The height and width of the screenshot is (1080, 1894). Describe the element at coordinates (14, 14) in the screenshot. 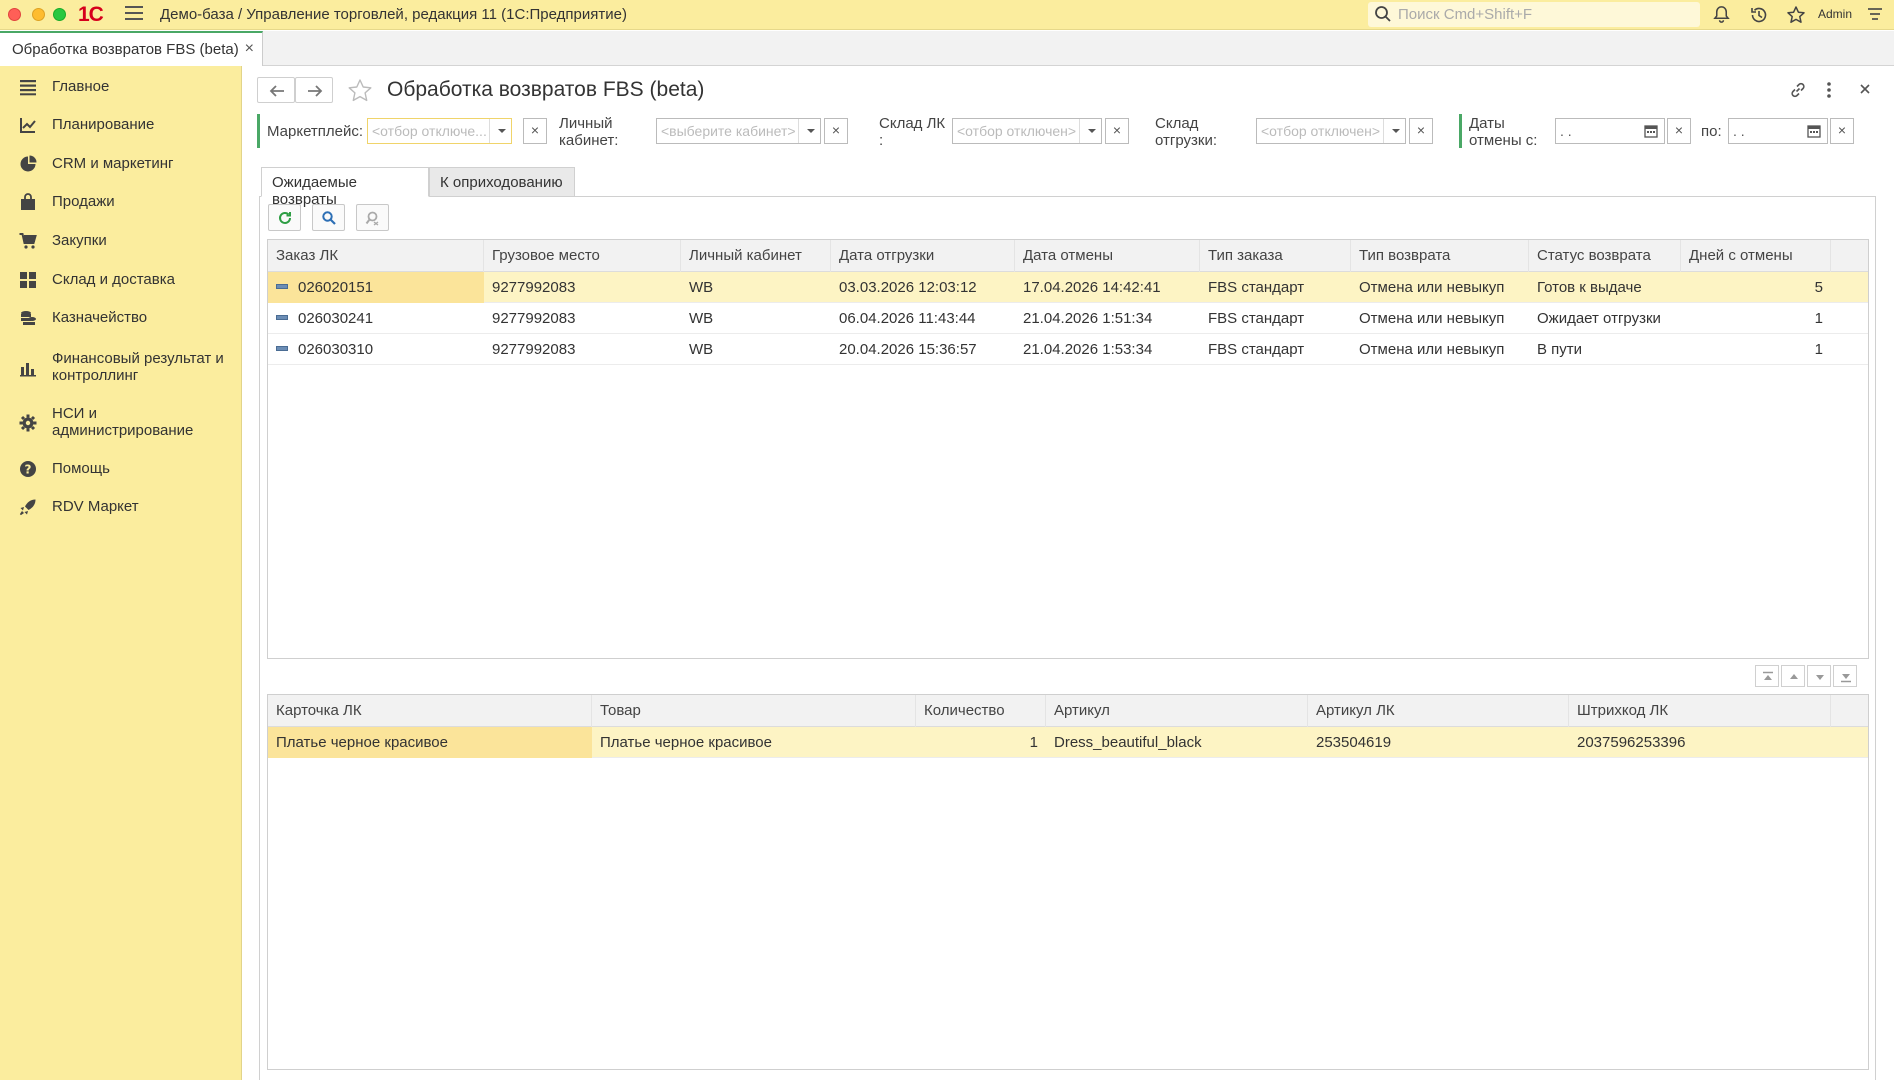

I see `close-window-icon` at that location.